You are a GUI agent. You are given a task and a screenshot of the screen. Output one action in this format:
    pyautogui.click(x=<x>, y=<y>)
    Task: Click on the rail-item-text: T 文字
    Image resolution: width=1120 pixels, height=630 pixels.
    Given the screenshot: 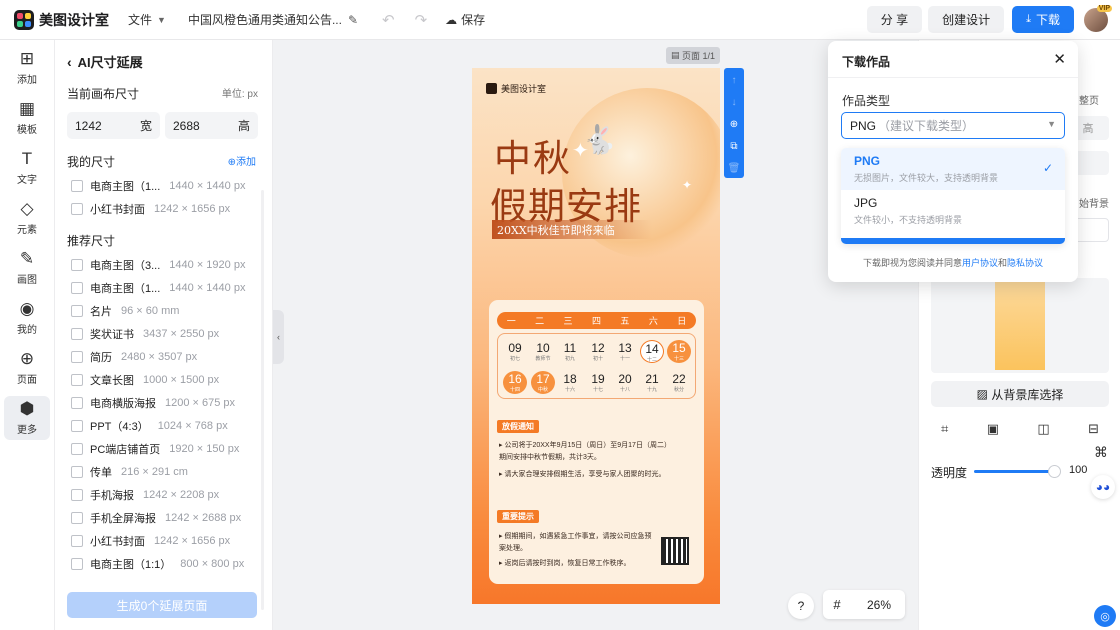 What is the action you would take?
    pyautogui.click(x=27, y=168)
    